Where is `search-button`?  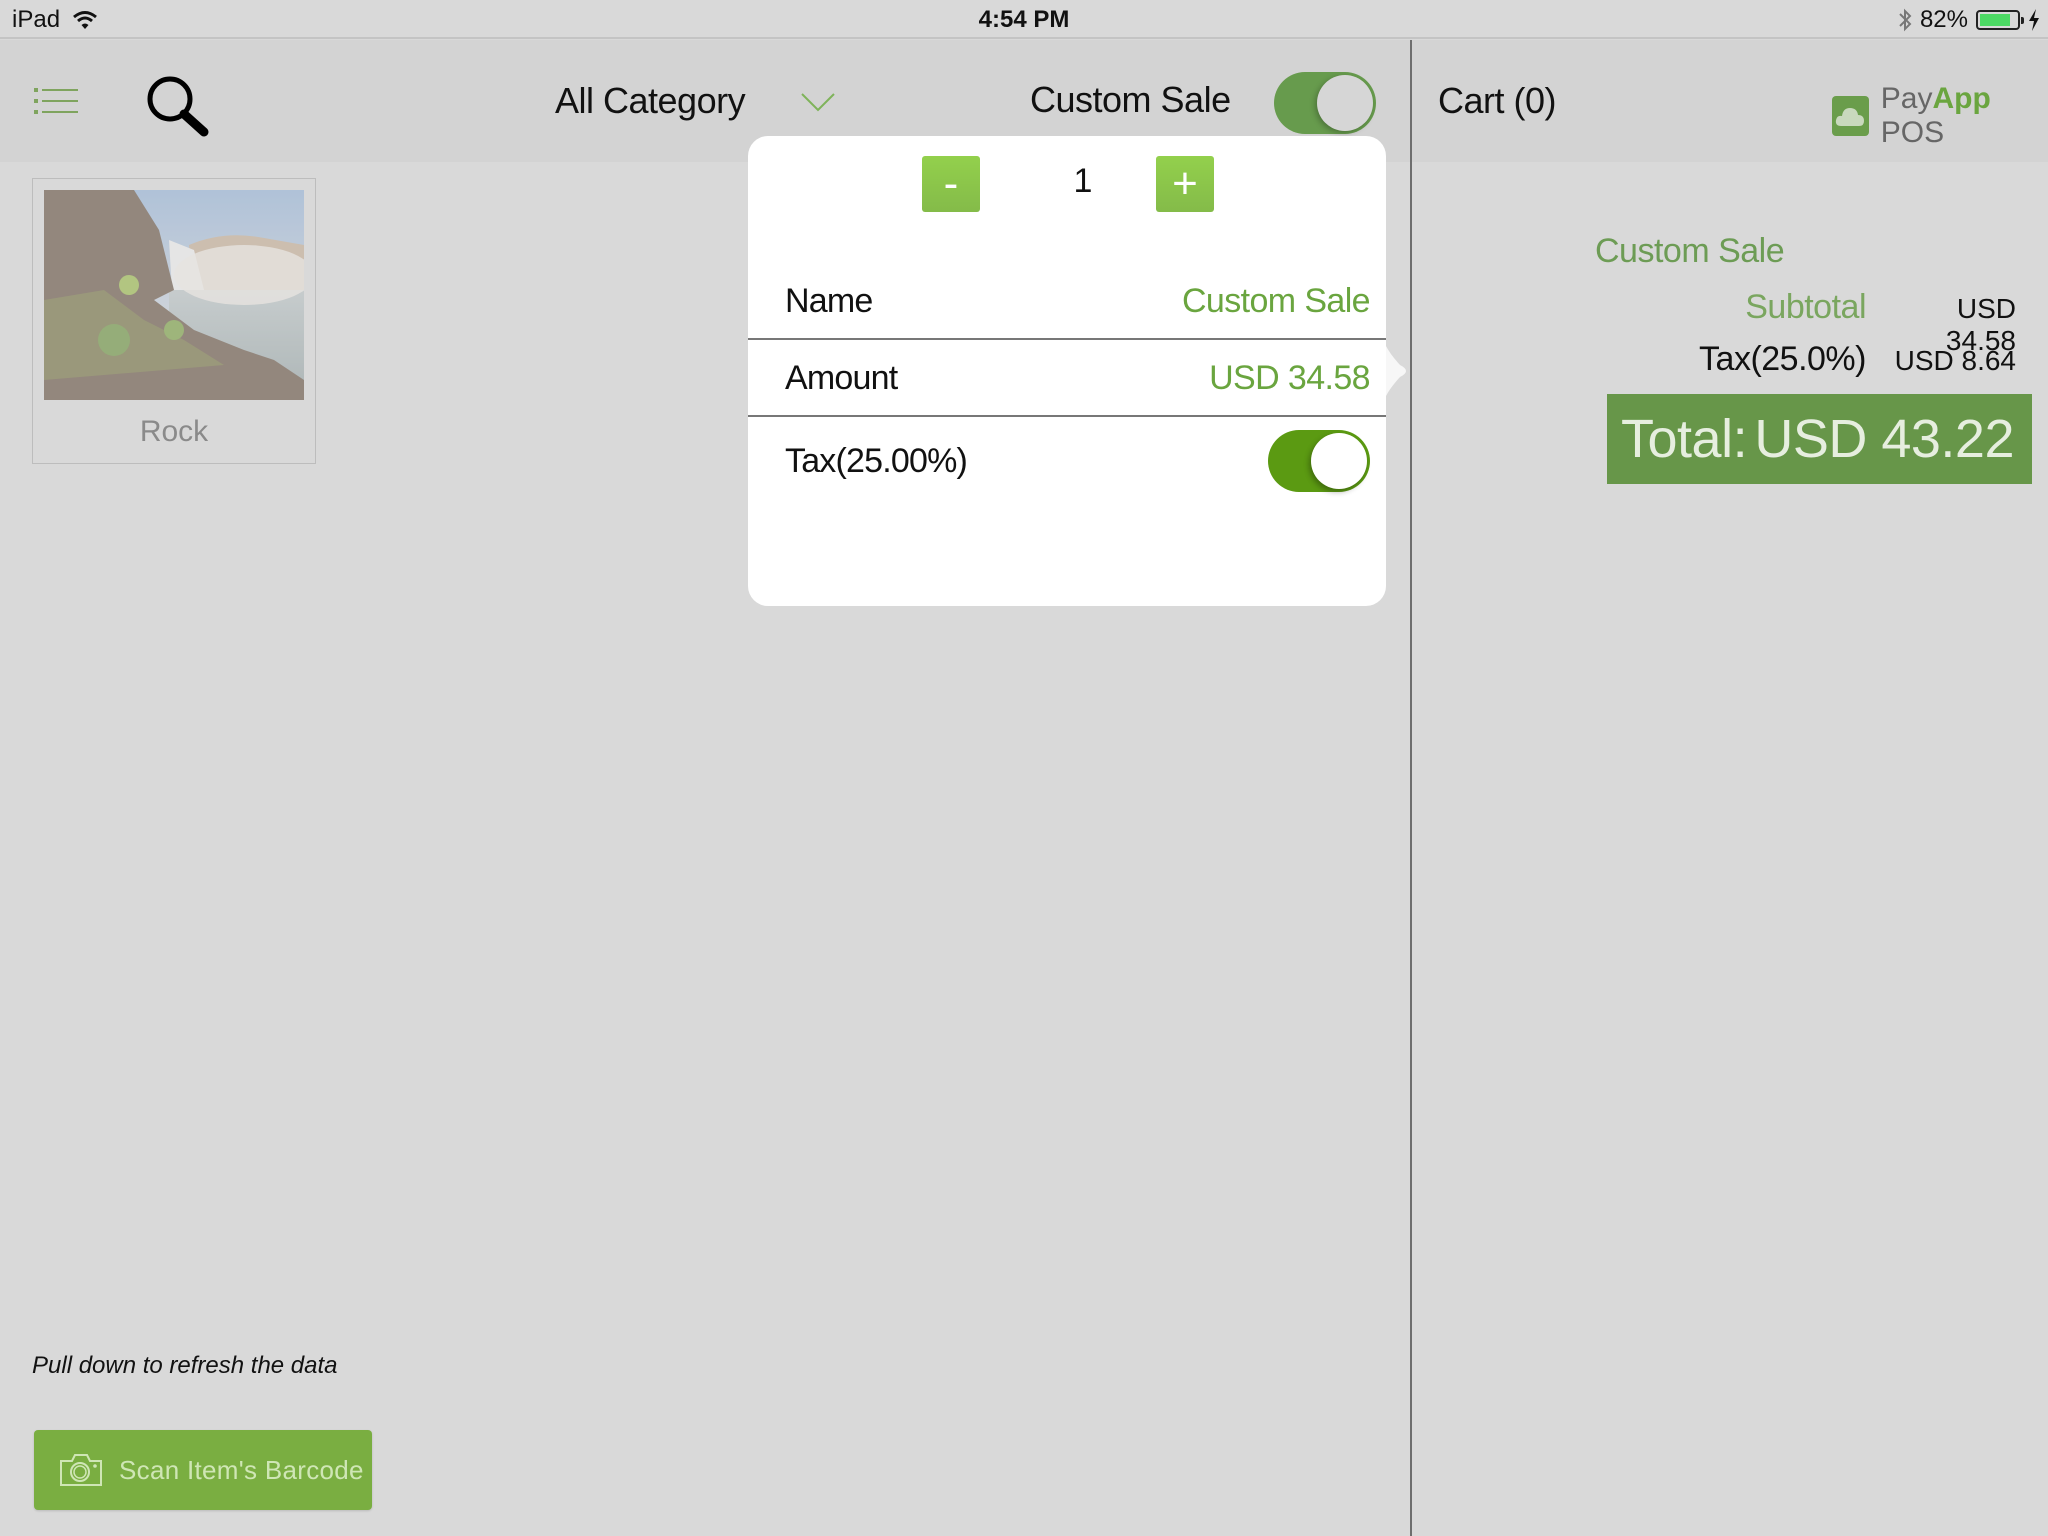
search-button is located at coordinates (177, 106).